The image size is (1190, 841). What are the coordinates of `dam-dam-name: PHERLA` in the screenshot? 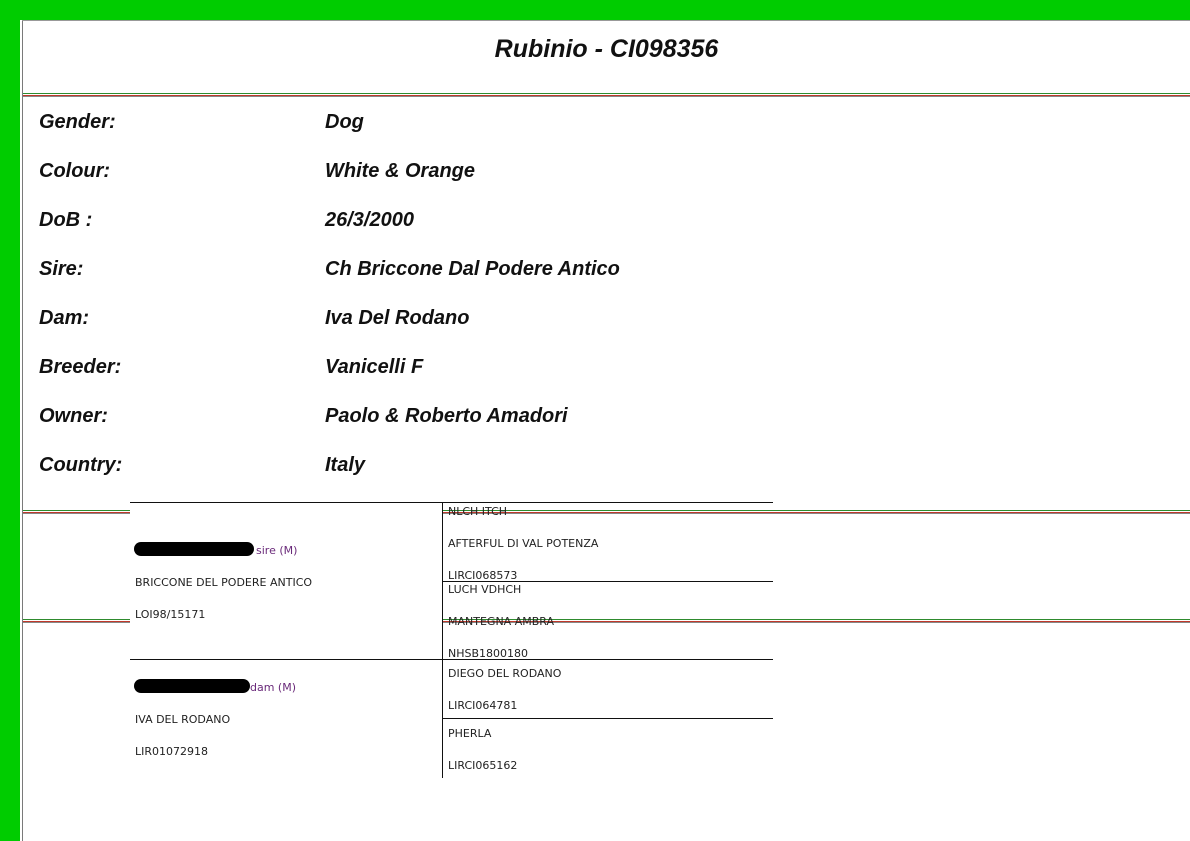 It's located at (470, 733).